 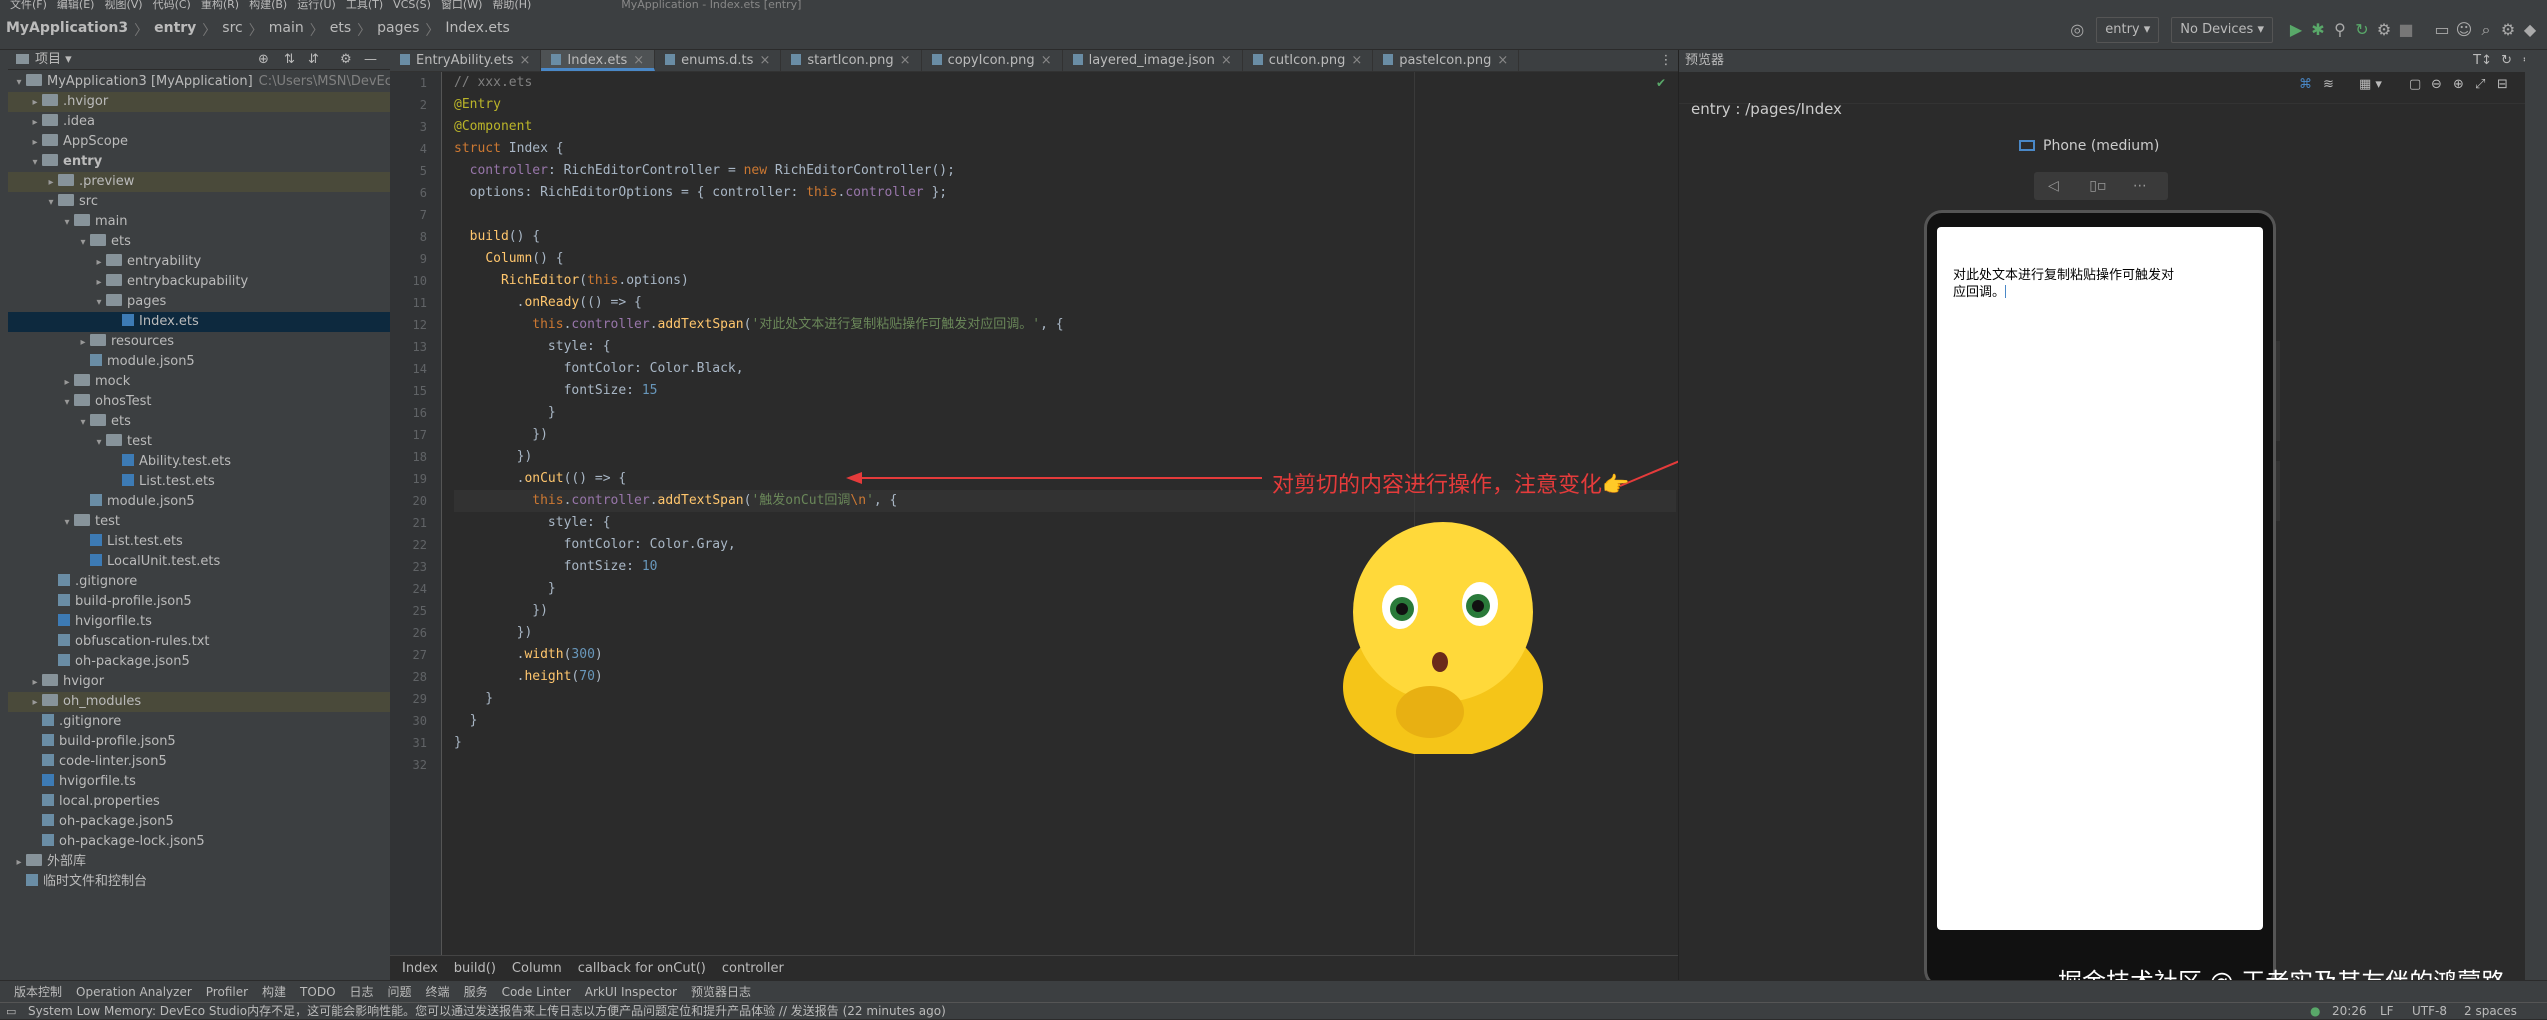 What do you see at coordinates (2305, 84) in the screenshot?
I see `inspector-icon: ⌘` at bounding box center [2305, 84].